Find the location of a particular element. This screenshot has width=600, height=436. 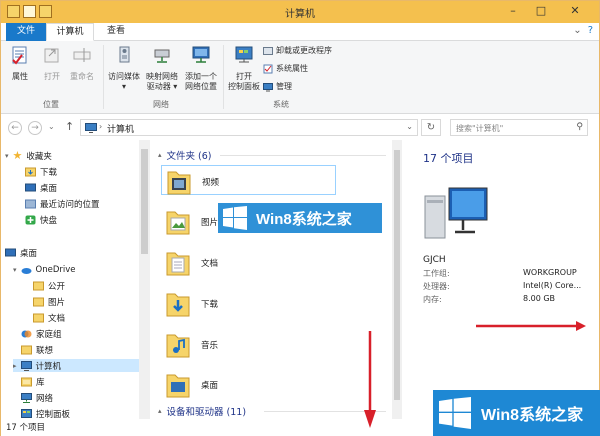

group-label-system: 系统 is located at coordinates (281, 104).